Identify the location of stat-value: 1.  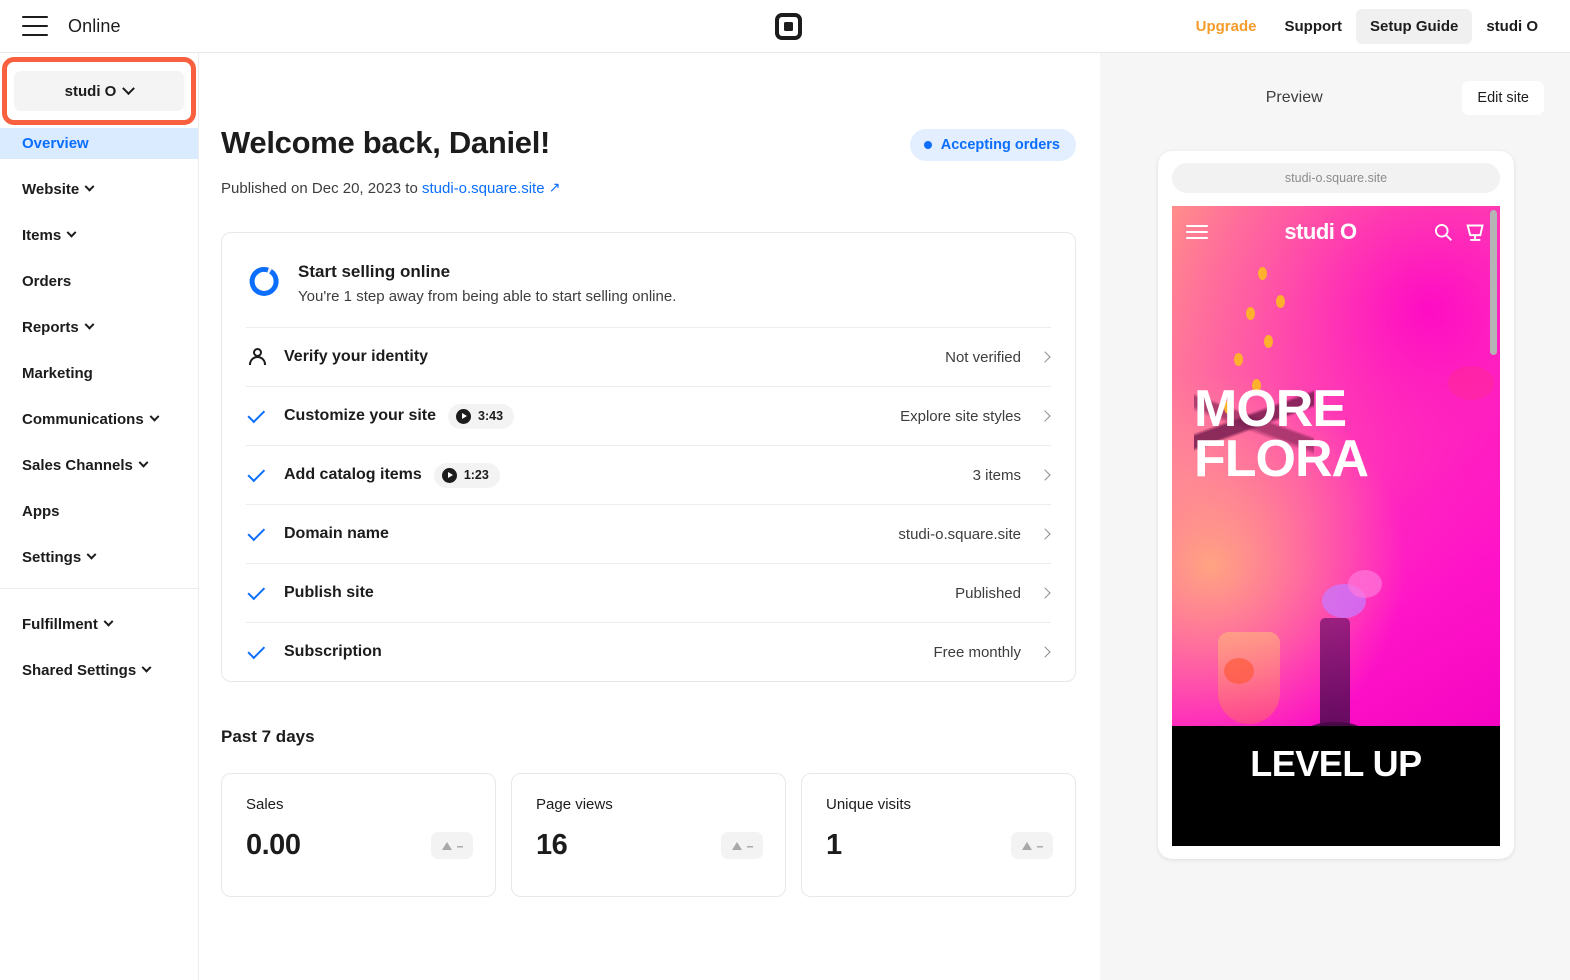
(834, 845).